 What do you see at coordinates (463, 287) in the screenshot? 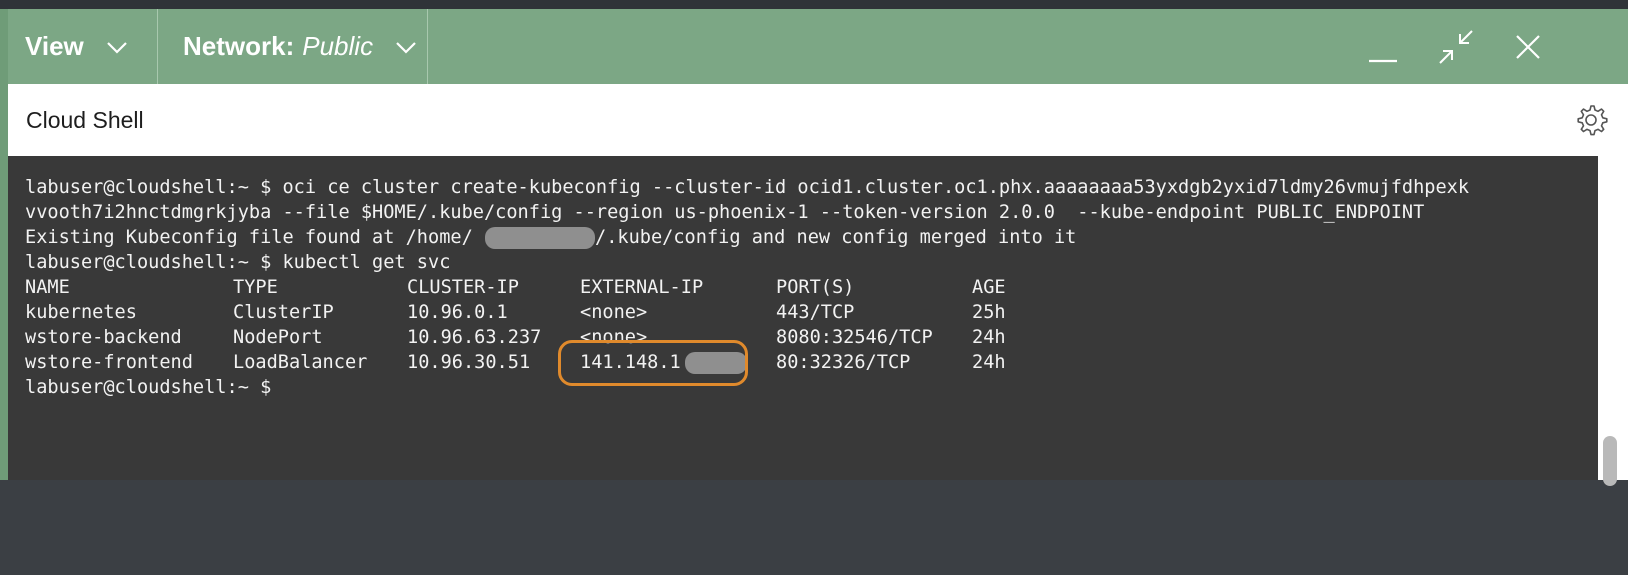
I see `column-header: CLUSTER-IP` at bounding box center [463, 287].